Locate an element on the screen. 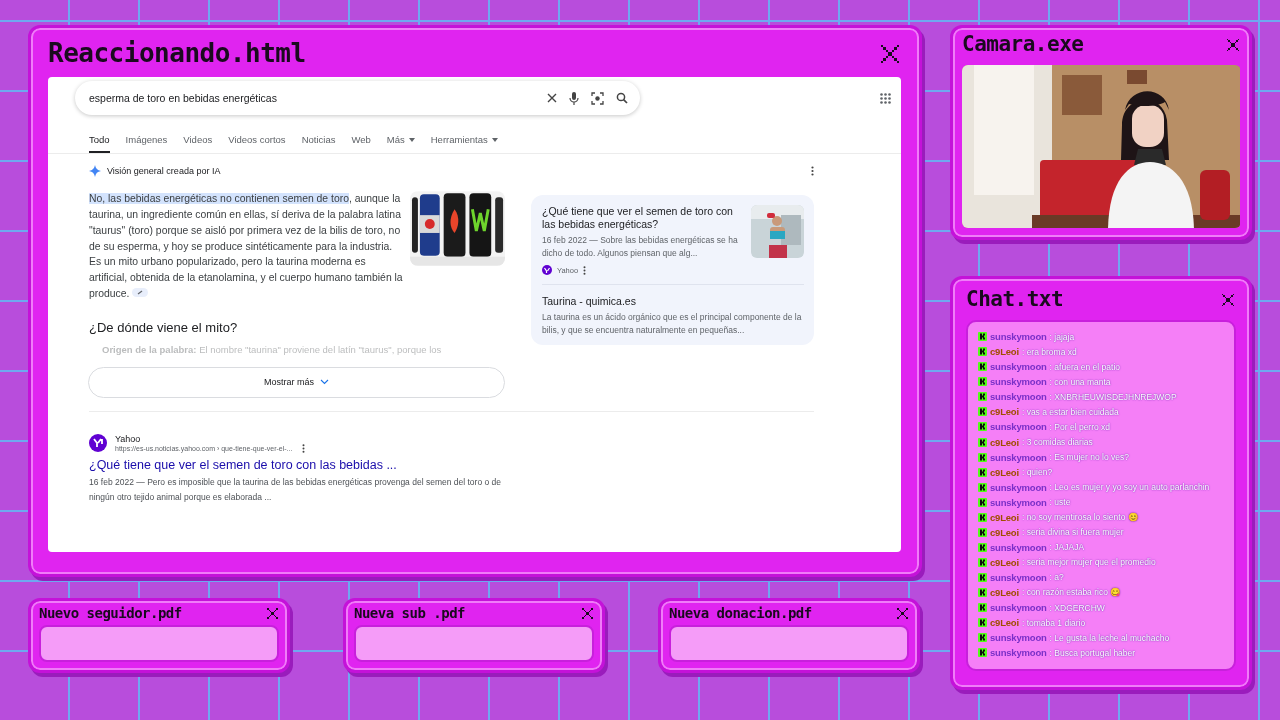 Image resolution: width=1280 pixels, height=720 pixels. chat-message: : Es mujer no lo ves? is located at coordinates (1089, 457).